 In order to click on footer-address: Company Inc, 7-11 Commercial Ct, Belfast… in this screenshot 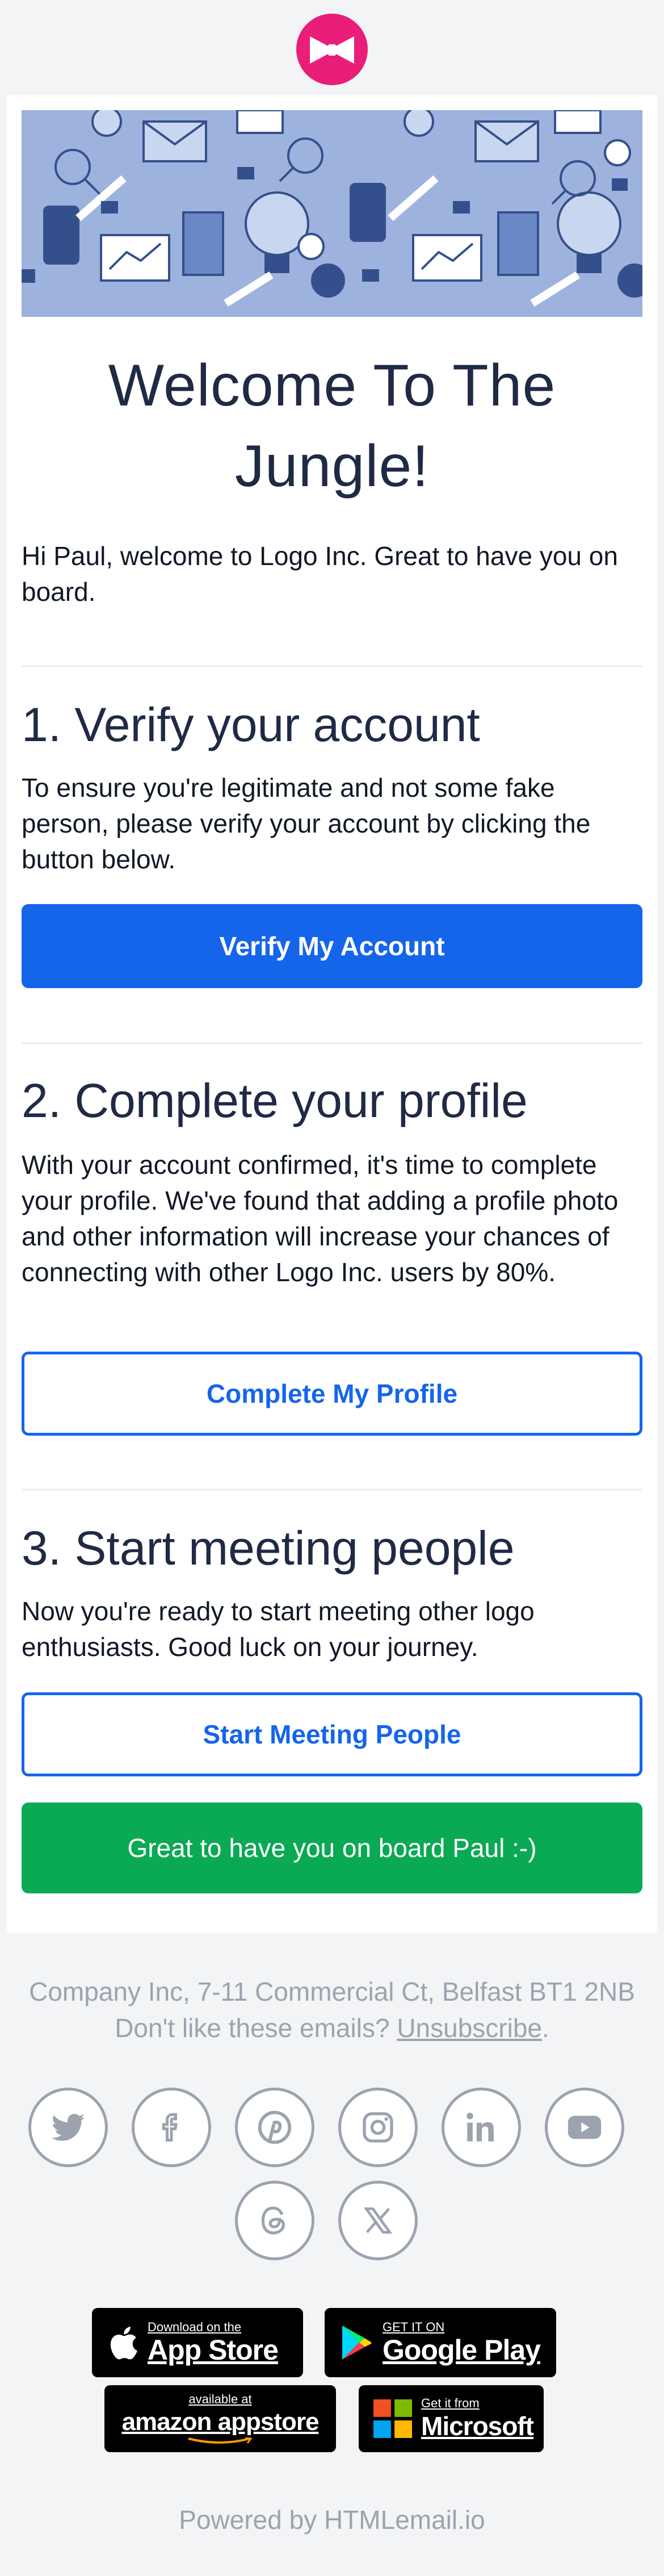, I will do `click(332, 1991)`.